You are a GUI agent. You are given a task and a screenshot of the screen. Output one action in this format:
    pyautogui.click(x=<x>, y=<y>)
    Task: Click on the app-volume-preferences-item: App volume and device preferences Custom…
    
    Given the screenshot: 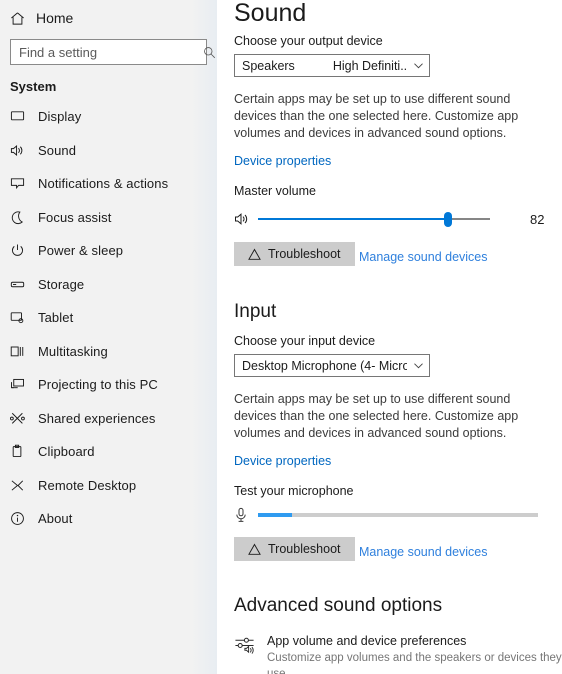 What is the action you would take?
    pyautogui.click(x=398, y=653)
    